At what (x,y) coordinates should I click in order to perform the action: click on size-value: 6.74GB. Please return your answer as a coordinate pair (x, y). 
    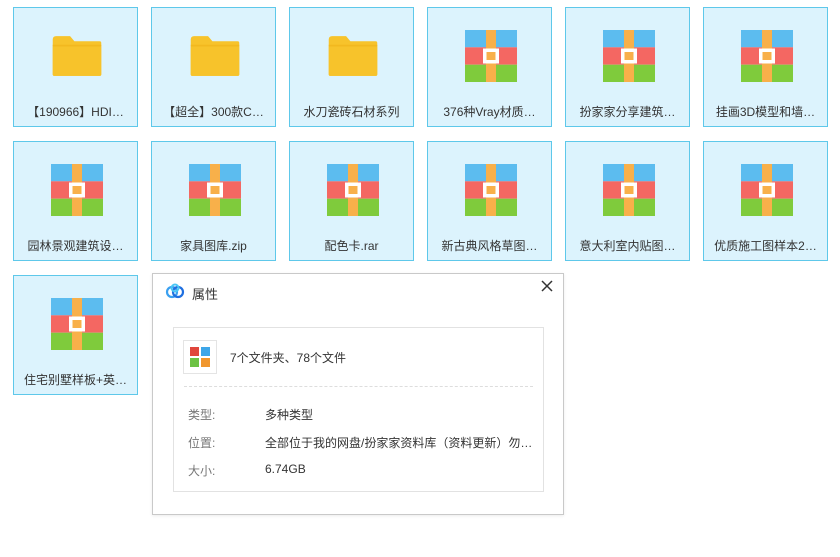
    Looking at the image, I should click on (285, 469).